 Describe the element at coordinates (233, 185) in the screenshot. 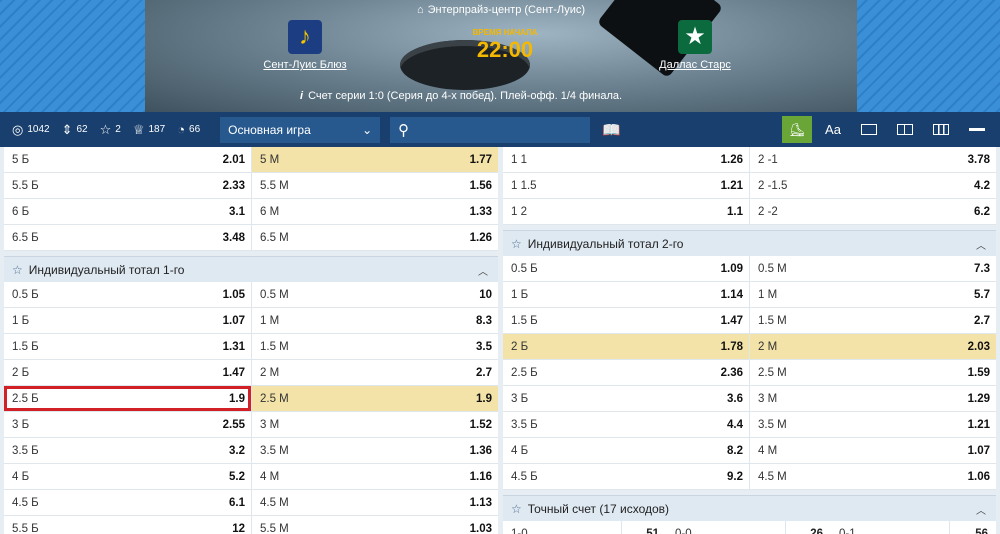

I see `odds-value: 2.33` at that location.